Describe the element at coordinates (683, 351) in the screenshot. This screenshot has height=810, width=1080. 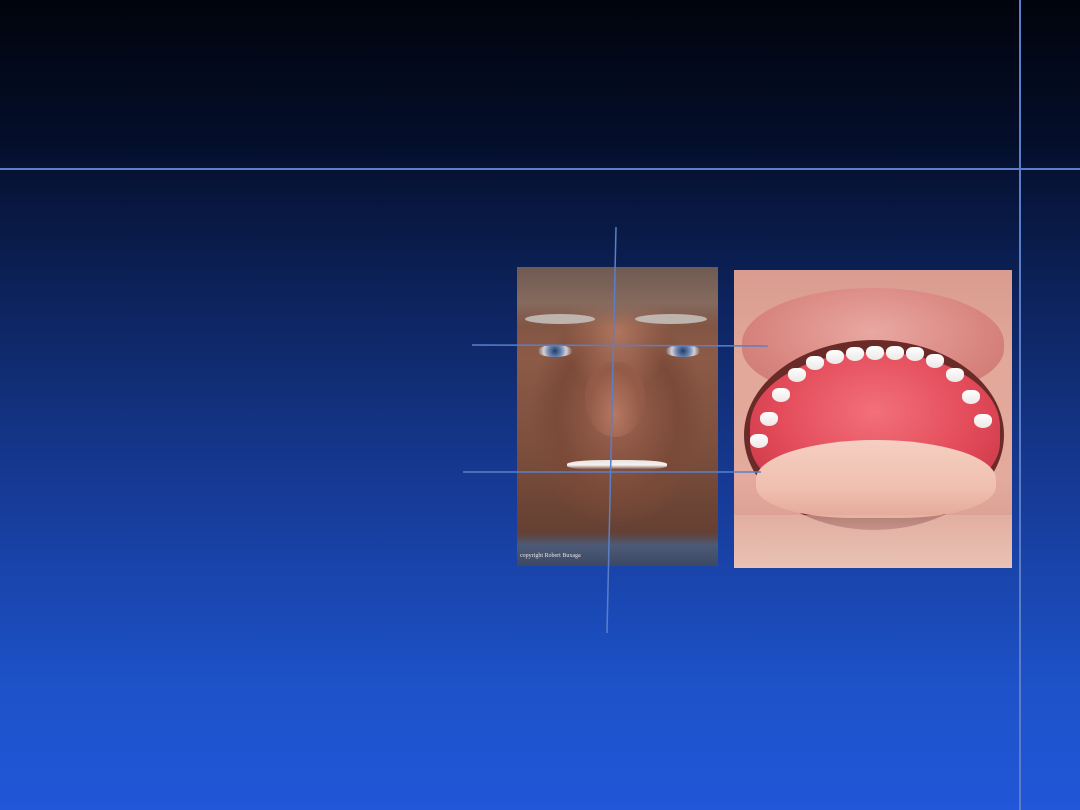
I see `face-right-eye` at that location.